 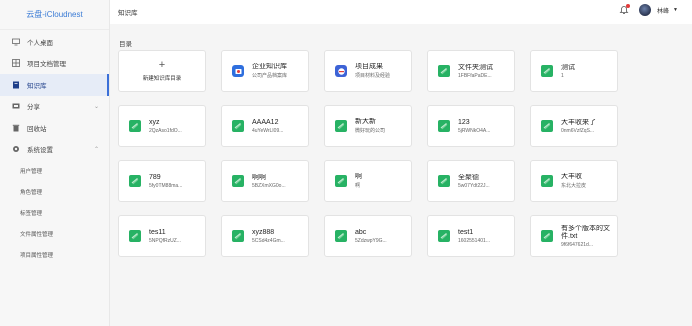 I want to click on card-text: 啊啊, so click(x=358, y=181).